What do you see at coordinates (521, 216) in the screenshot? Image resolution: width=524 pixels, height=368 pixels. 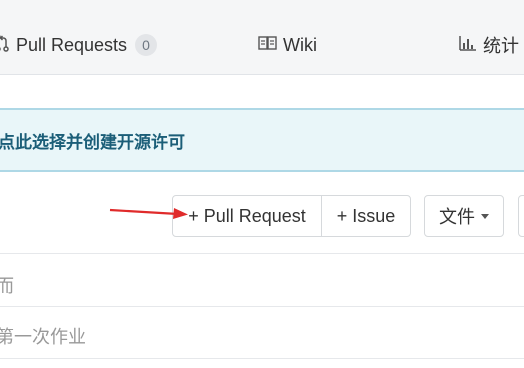 I see `more-button` at bounding box center [521, 216].